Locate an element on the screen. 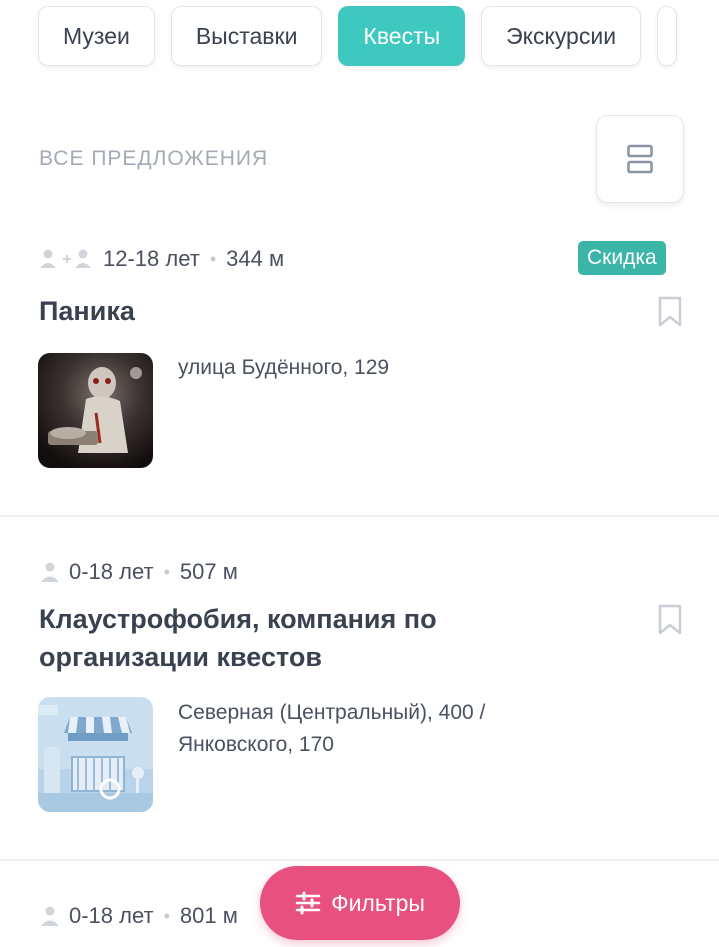 This screenshot has height=947, width=719. zombie-image is located at coordinates (95, 410).